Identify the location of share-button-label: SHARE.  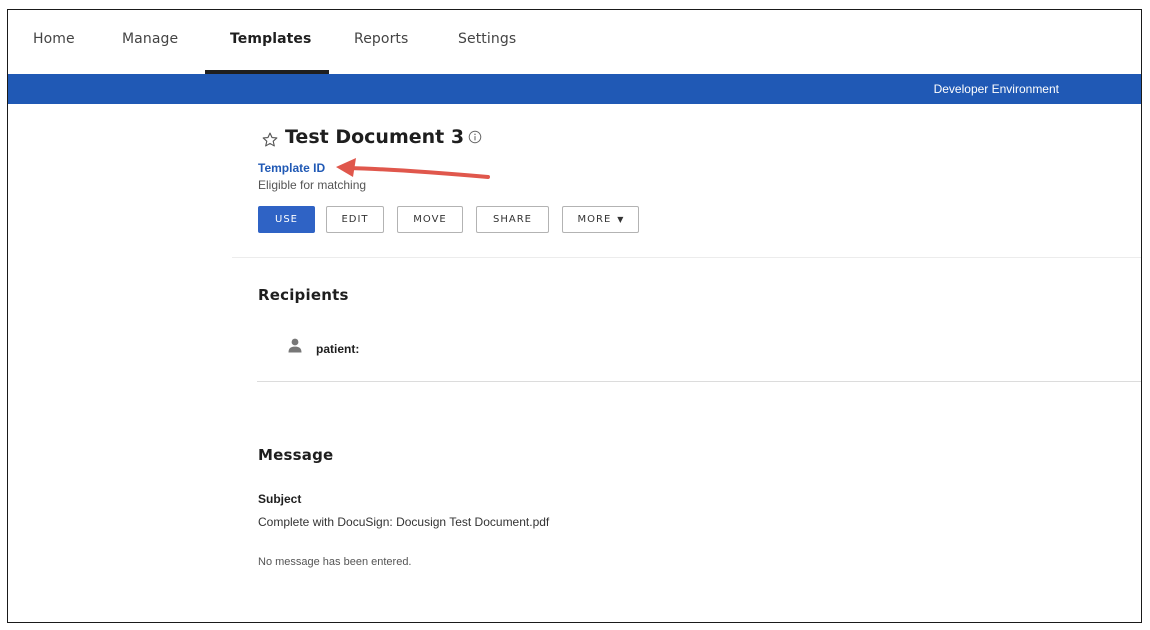
(512, 219).